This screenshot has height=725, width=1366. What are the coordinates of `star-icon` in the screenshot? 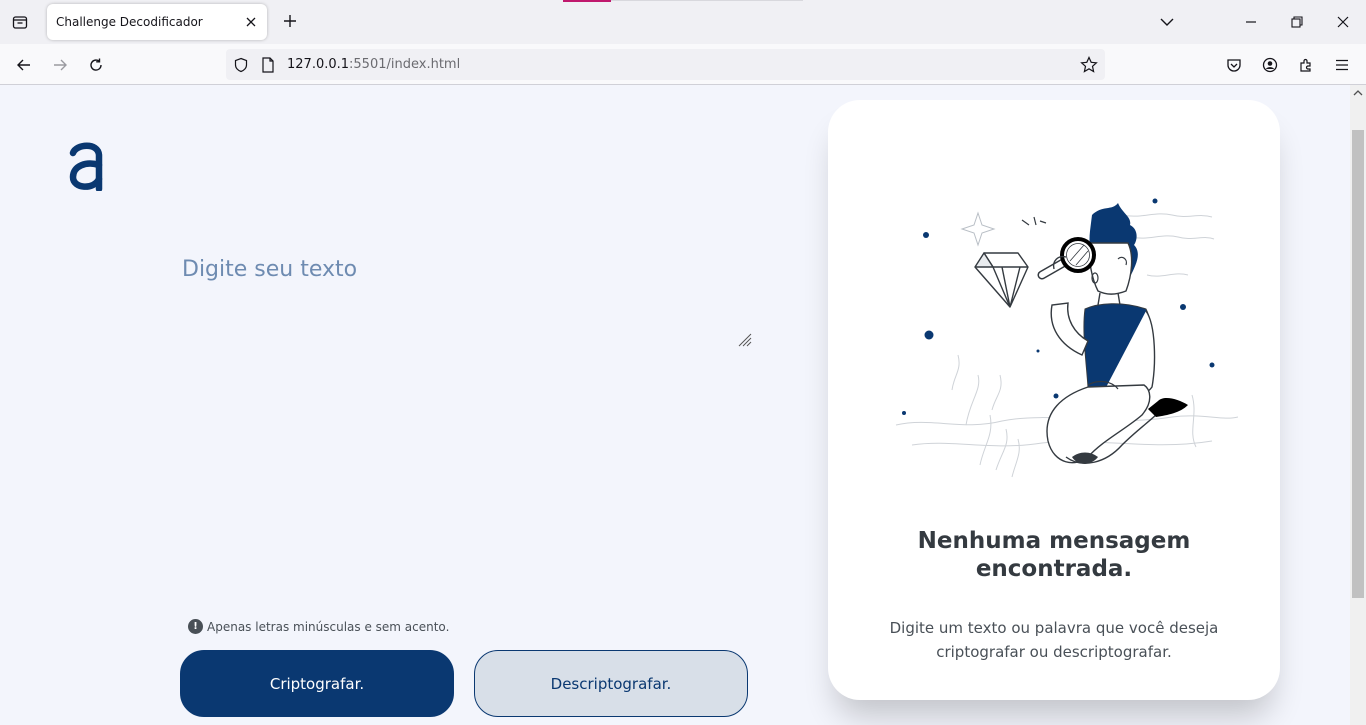 It's located at (1089, 65).